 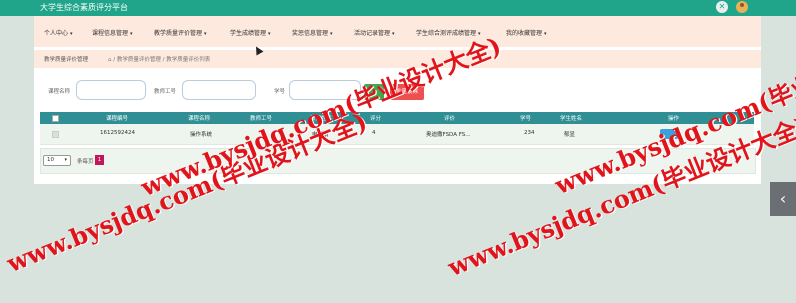 What do you see at coordinates (250, 32) in the screenshot?
I see `nav-item-grades: 学生成绩管理 ▾` at bounding box center [250, 32].